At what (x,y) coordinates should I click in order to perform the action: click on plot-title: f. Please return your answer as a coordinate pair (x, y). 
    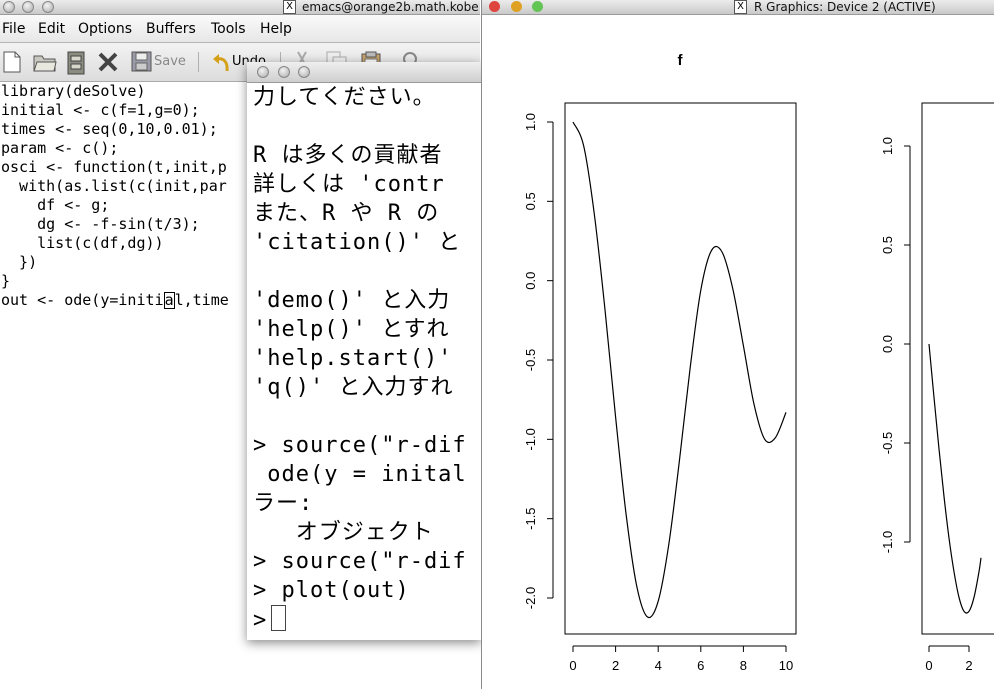
    Looking at the image, I should click on (681, 60).